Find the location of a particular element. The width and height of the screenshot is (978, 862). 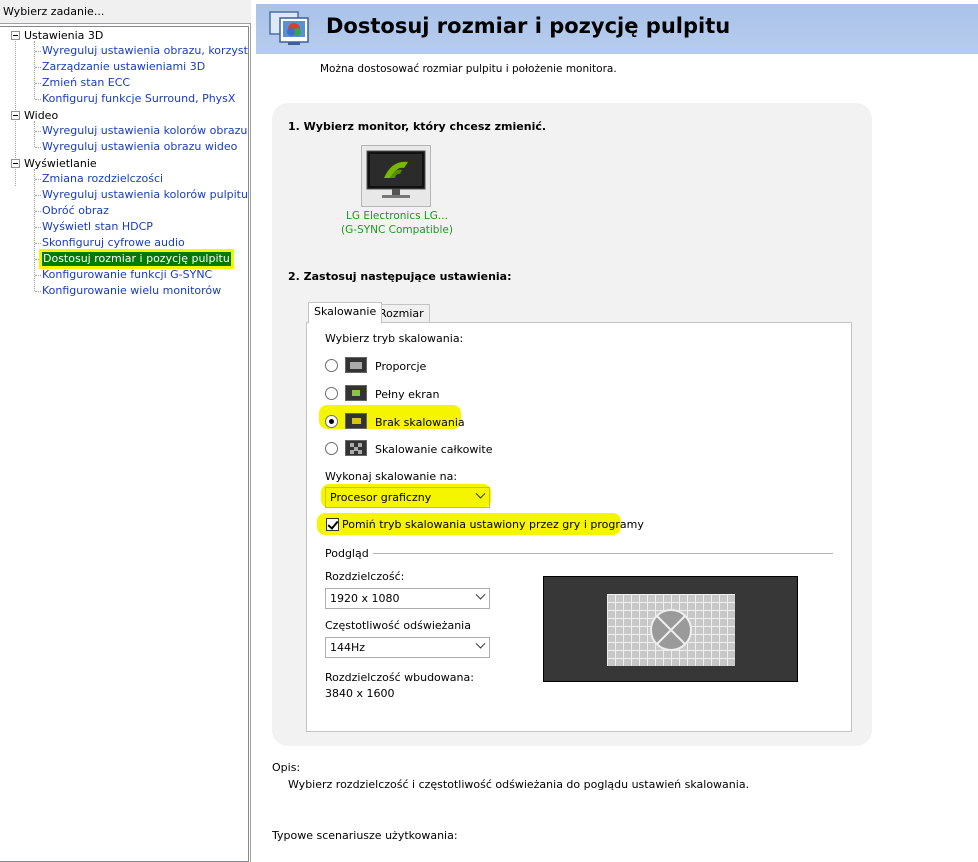

monitor-tile is located at coordinates (396, 176).